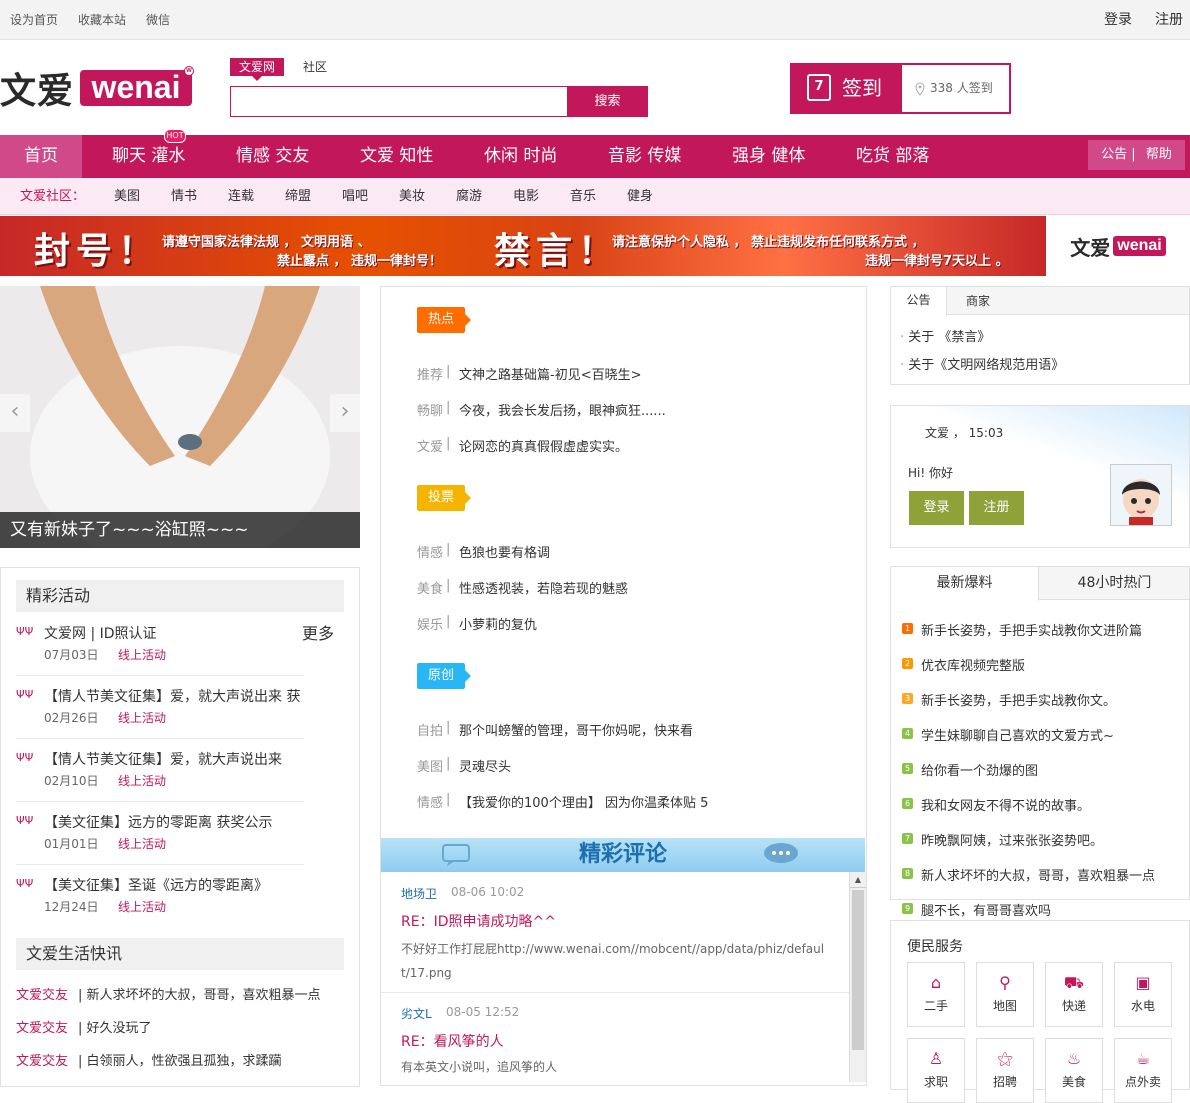  What do you see at coordinates (257, 67) in the screenshot?
I see `search-tab-site: 文爱网` at bounding box center [257, 67].